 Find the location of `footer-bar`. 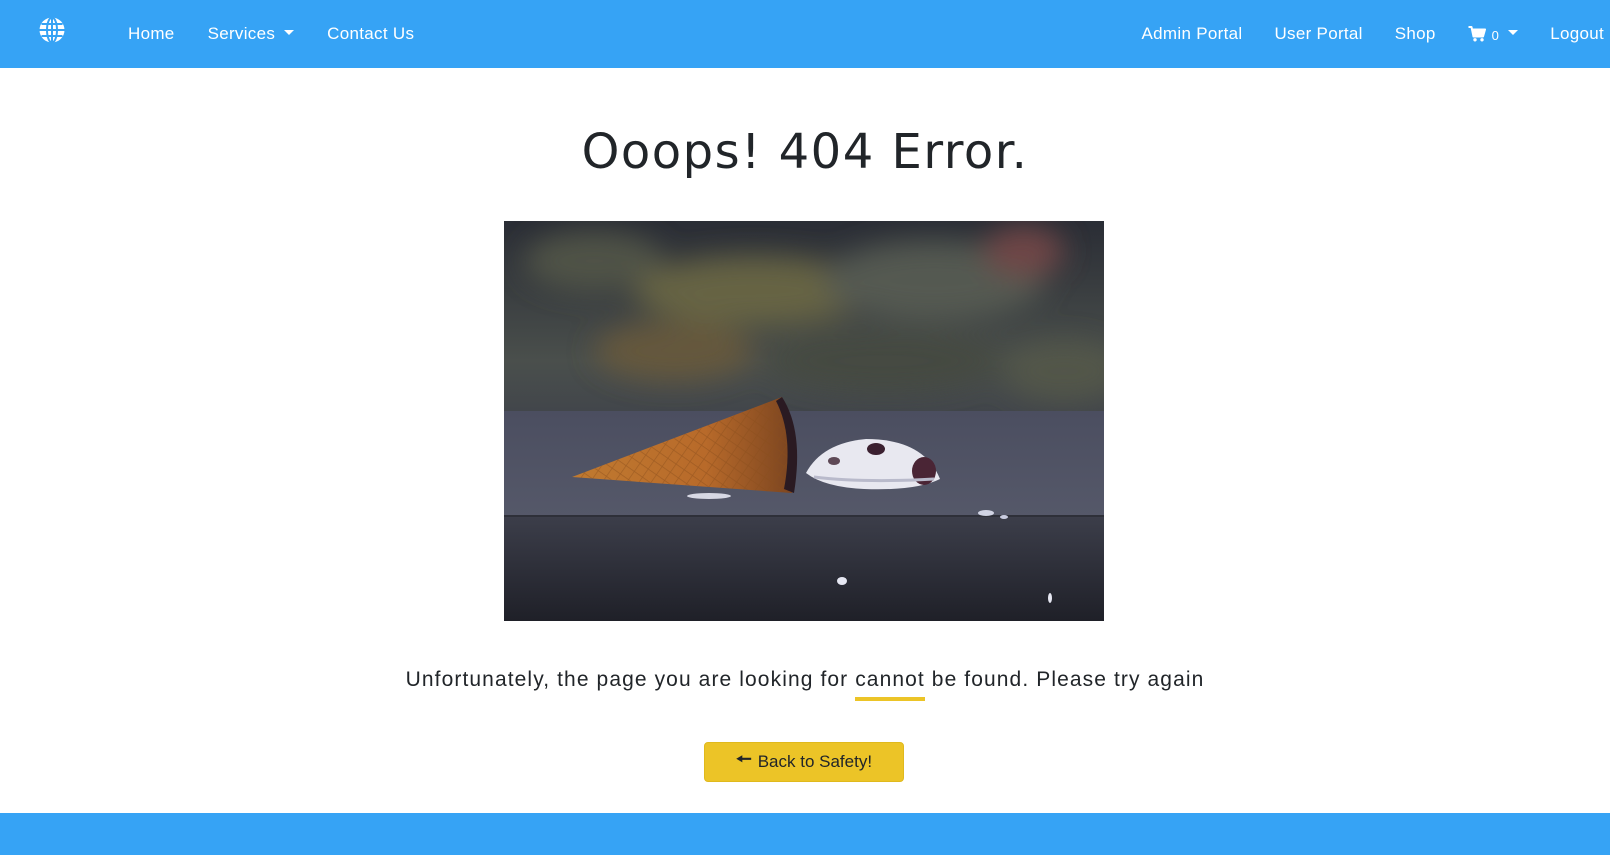

footer-bar is located at coordinates (805, 834).